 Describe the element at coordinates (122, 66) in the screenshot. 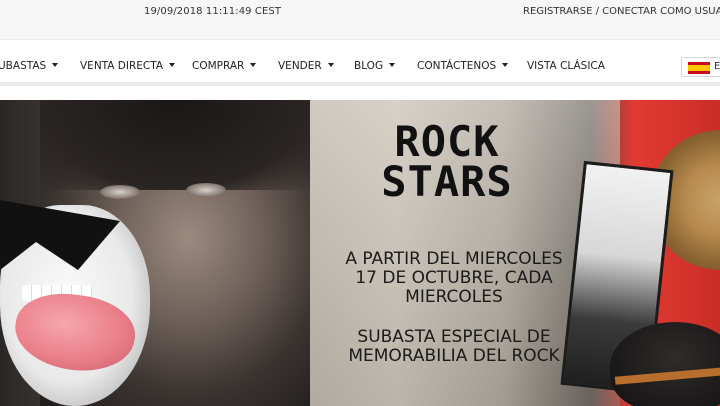

I see `nav-item-label: VENTA DIRECTA` at that location.